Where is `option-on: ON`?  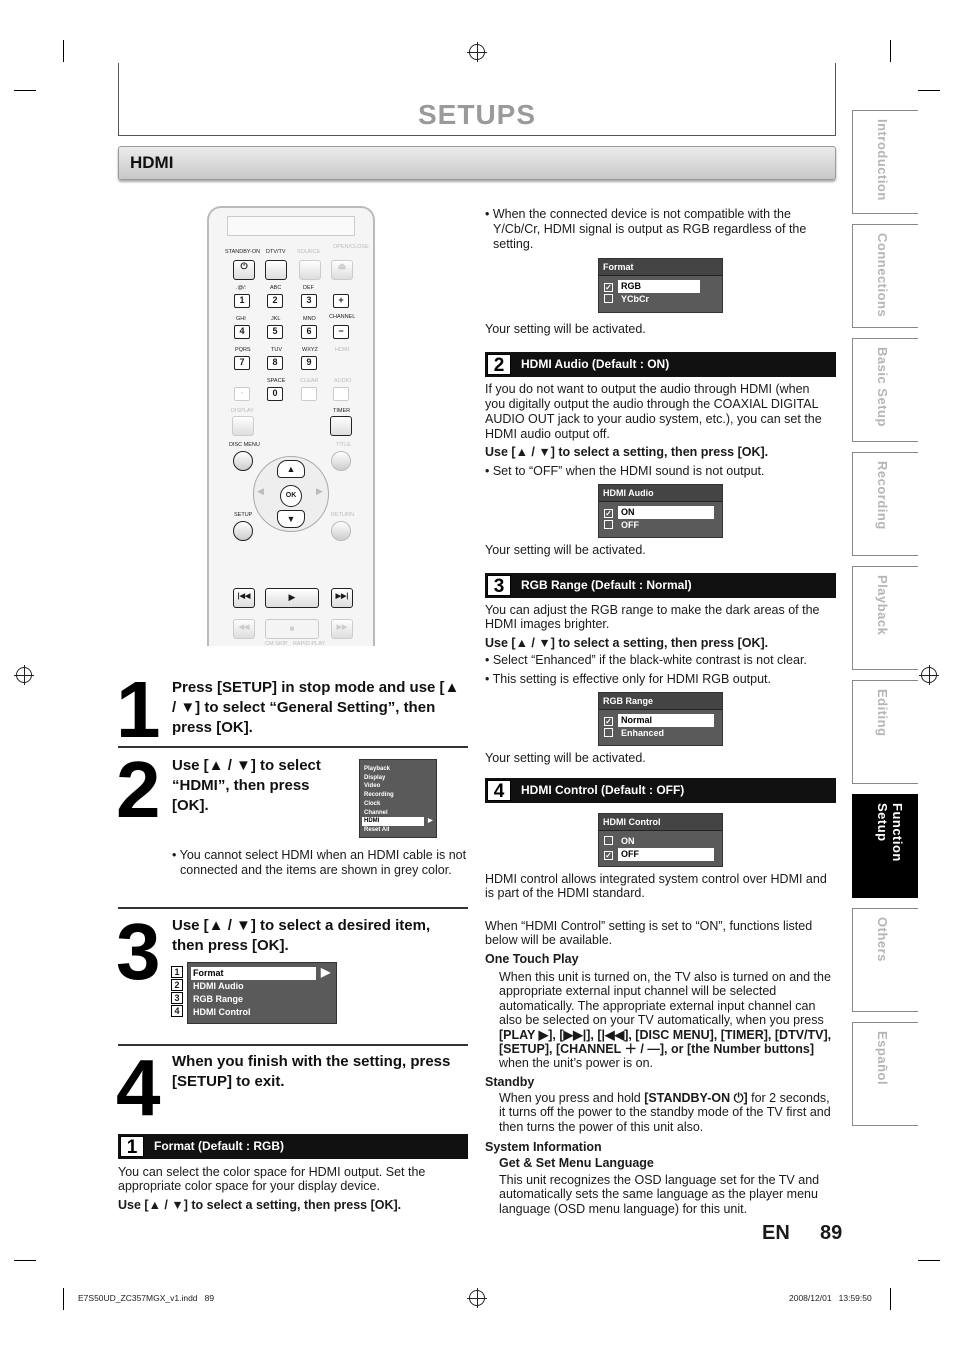
option-on: ON is located at coordinates (660, 841).